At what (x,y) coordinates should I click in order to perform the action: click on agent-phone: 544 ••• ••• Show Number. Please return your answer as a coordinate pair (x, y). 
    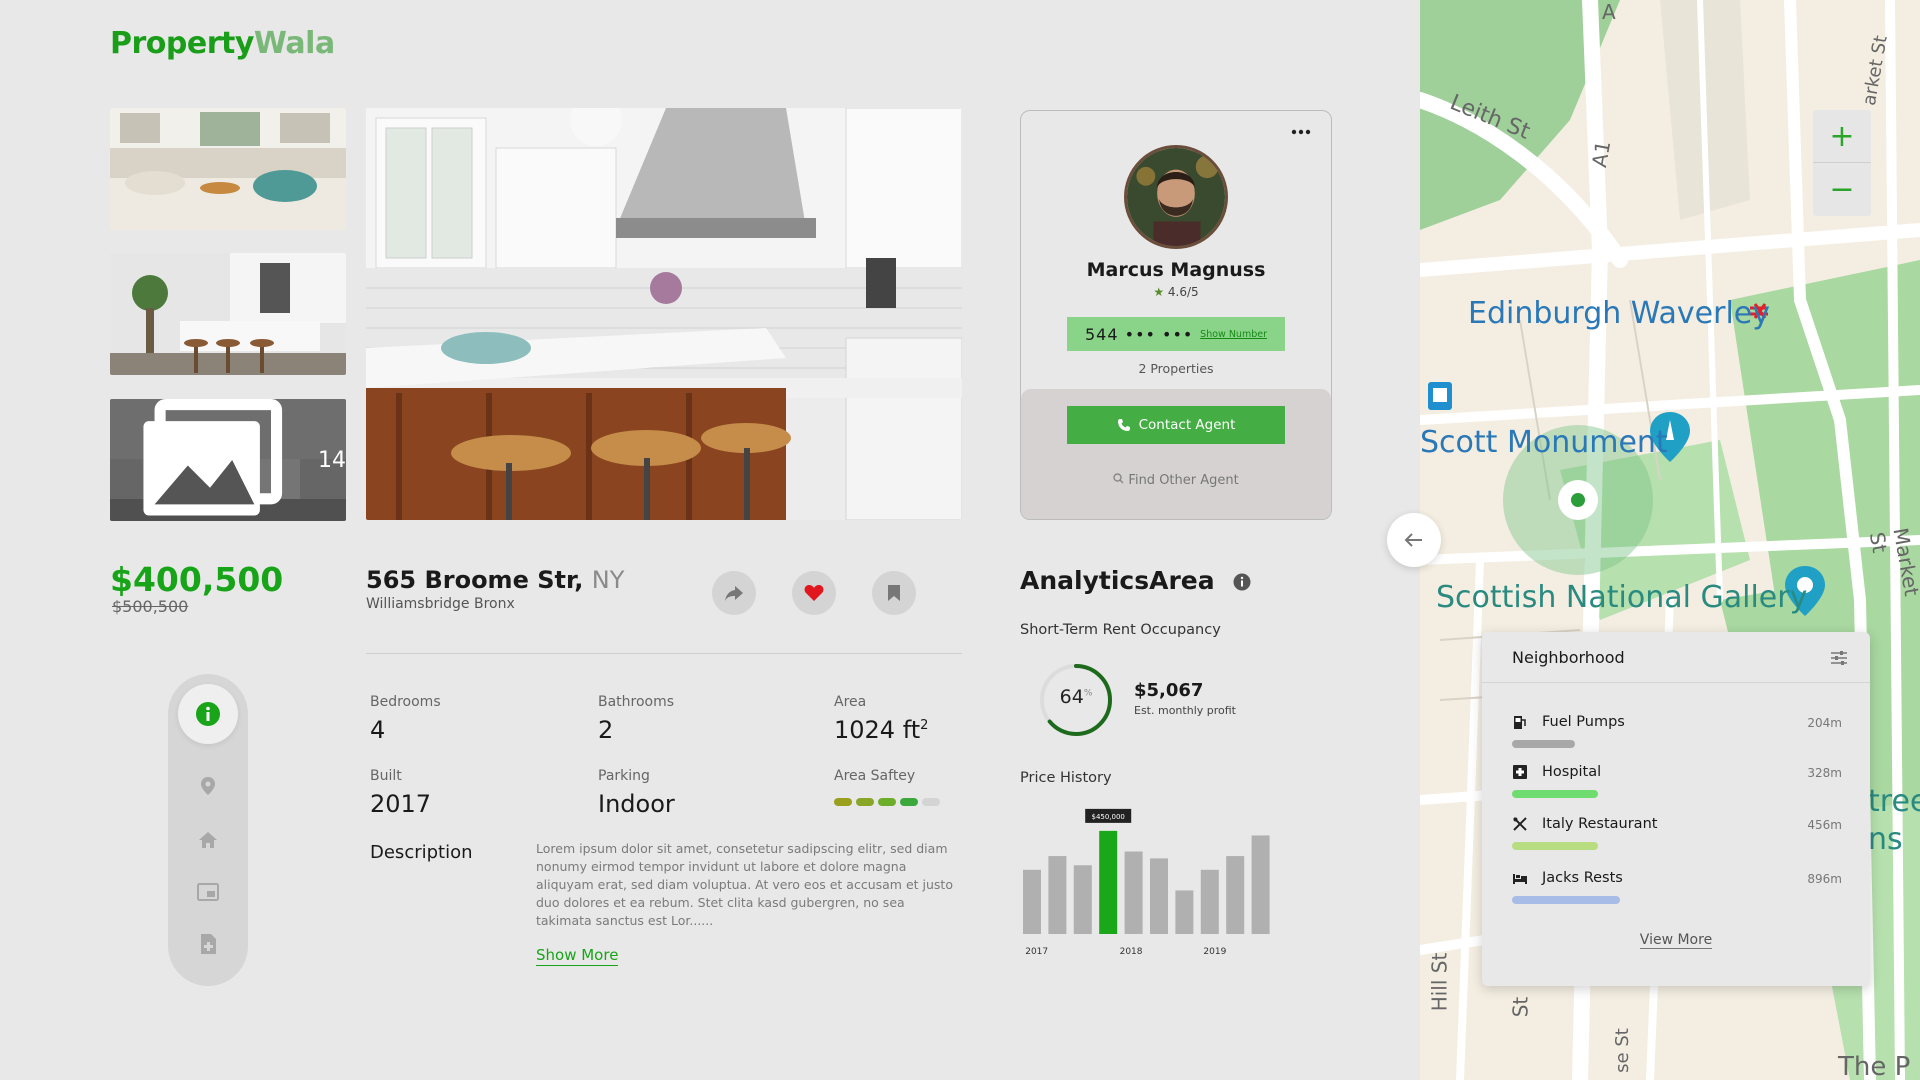
    Looking at the image, I should click on (1176, 334).